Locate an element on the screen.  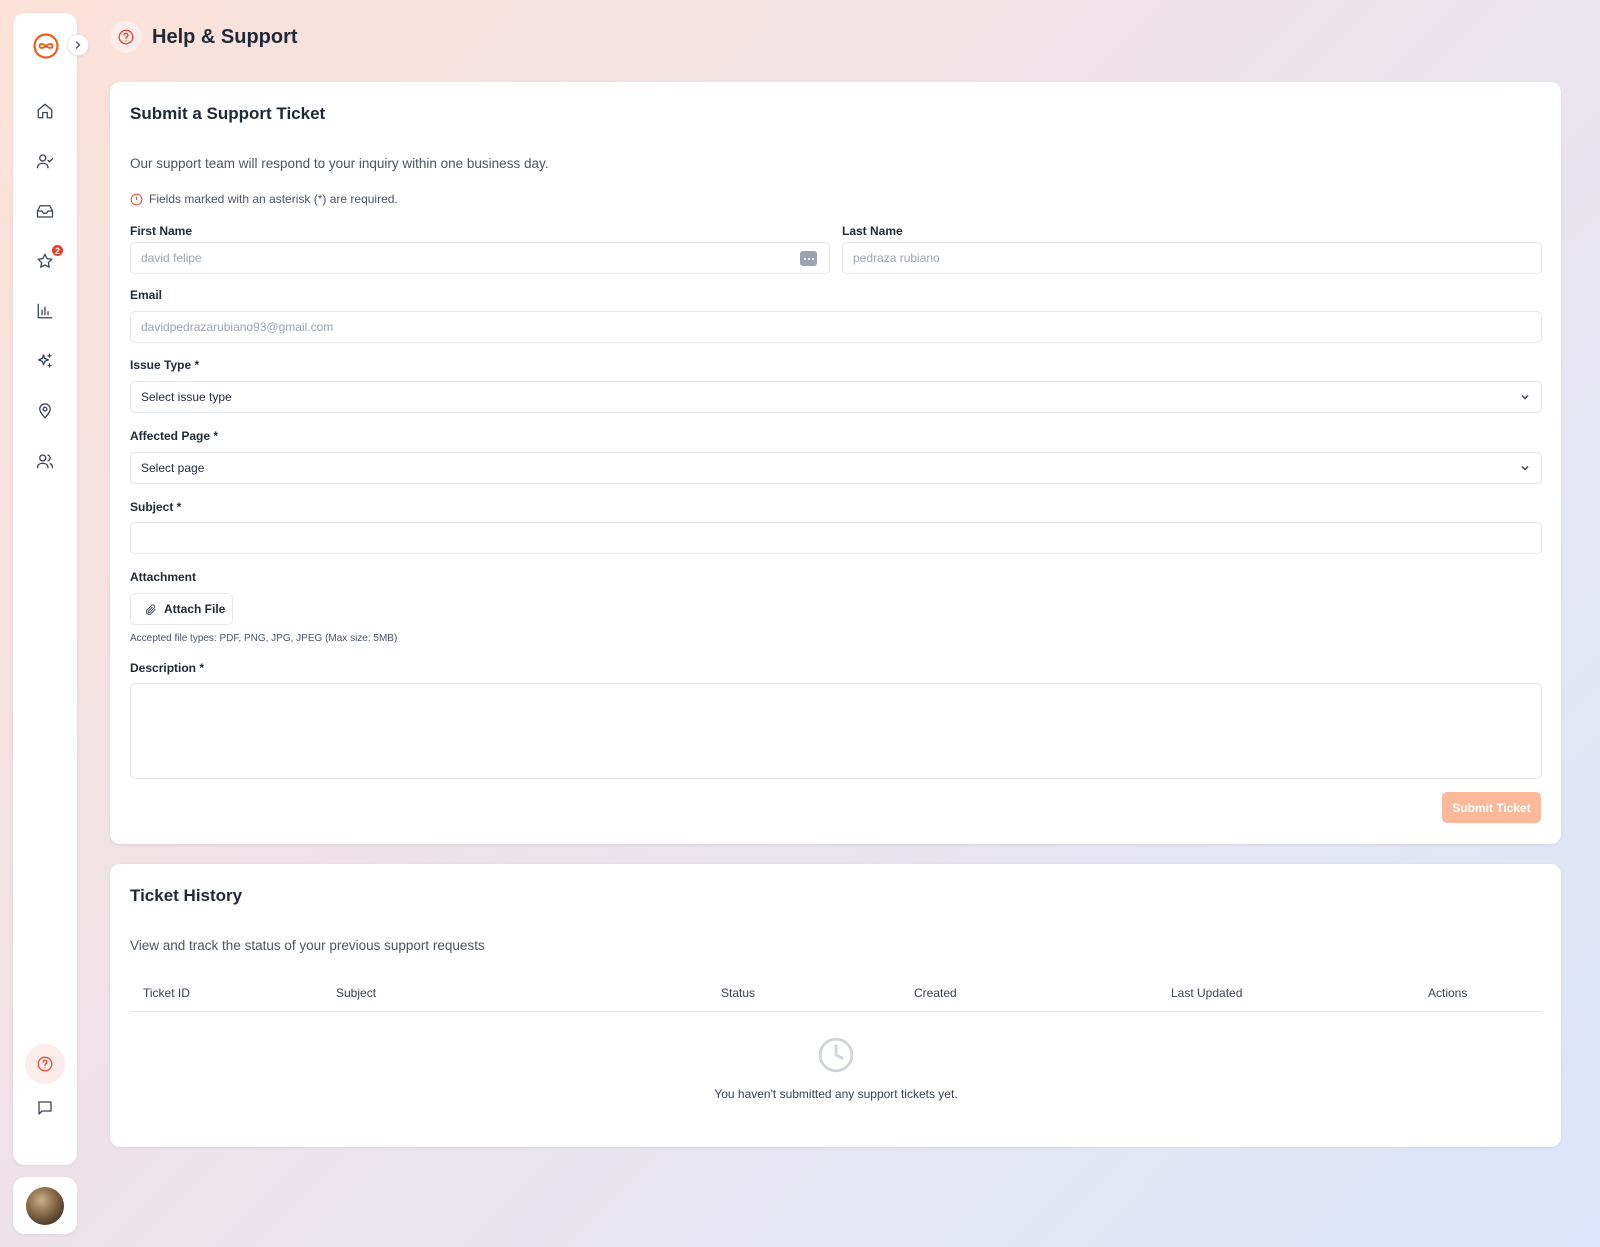
first-name-label: First Name is located at coordinates (161, 231).